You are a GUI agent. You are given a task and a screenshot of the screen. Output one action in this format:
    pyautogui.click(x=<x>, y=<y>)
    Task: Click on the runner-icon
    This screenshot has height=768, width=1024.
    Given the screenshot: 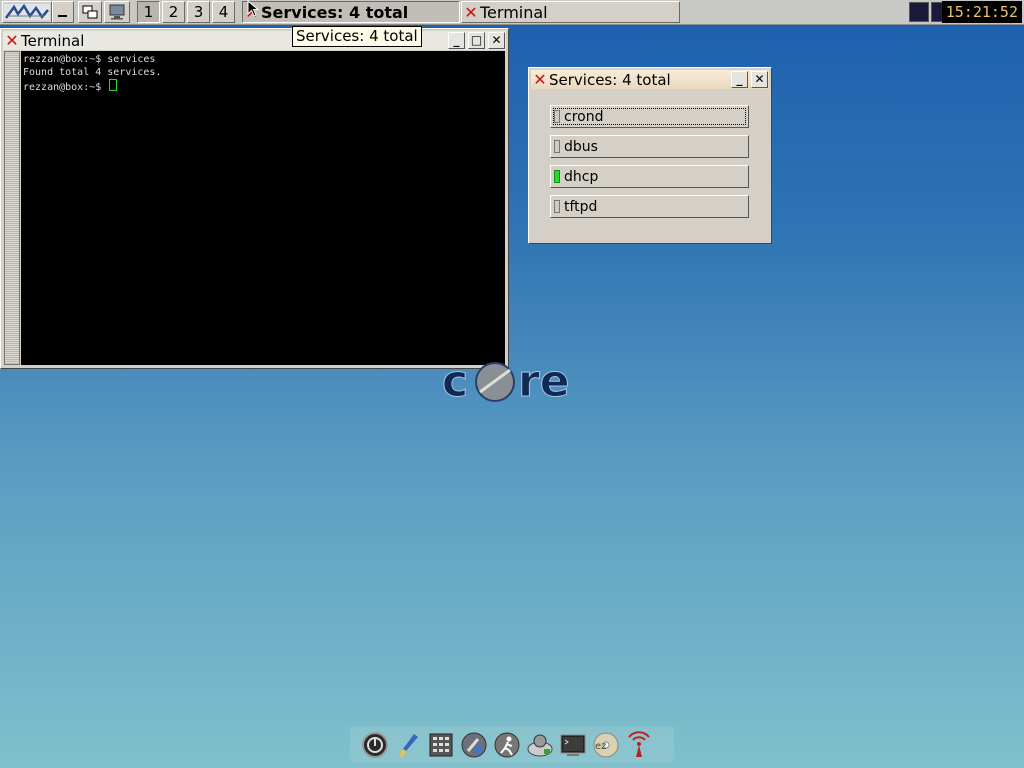 What is the action you would take?
    pyautogui.click(x=507, y=745)
    